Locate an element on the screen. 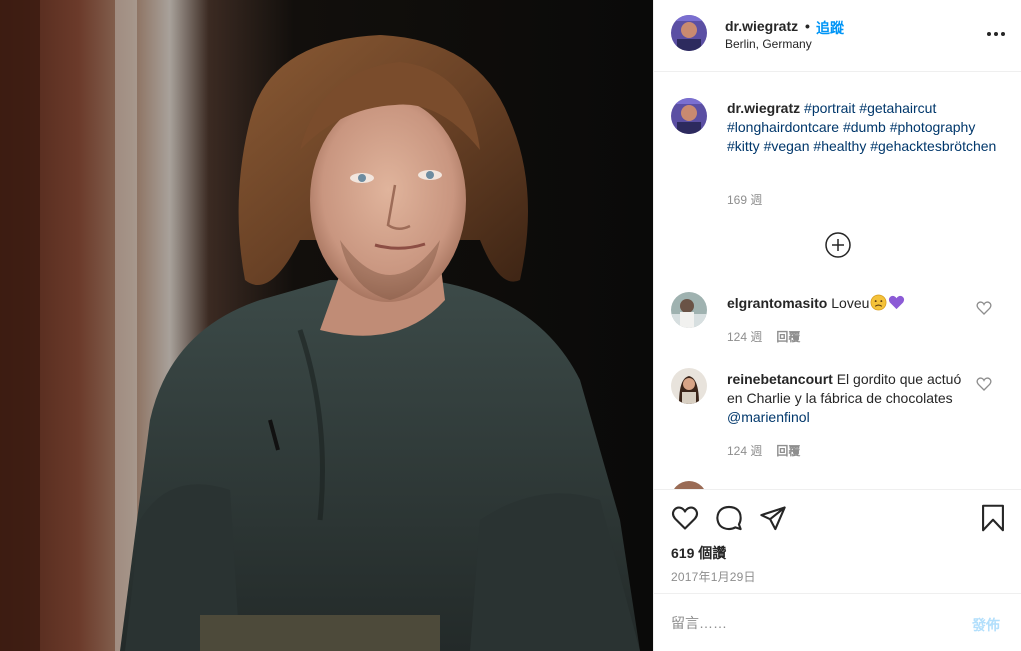 This screenshot has height=651, width=1021. sad-face-emoji is located at coordinates (878, 302).